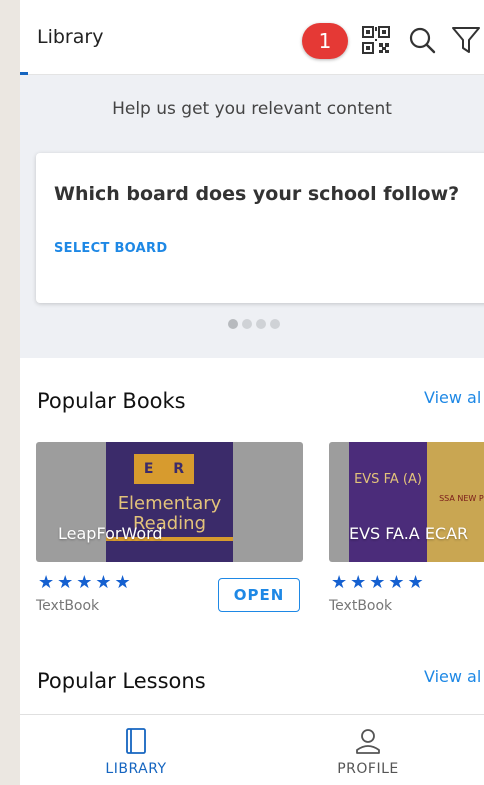 This screenshot has width=484, height=785. Describe the element at coordinates (148, 469) in the screenshot. I see `cover-letter: E` at that location.